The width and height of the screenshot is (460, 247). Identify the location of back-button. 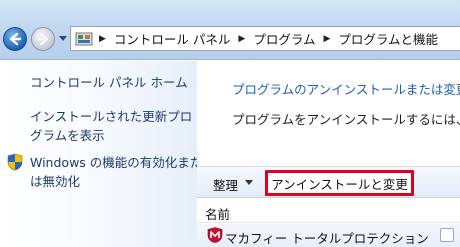
(15, 39).